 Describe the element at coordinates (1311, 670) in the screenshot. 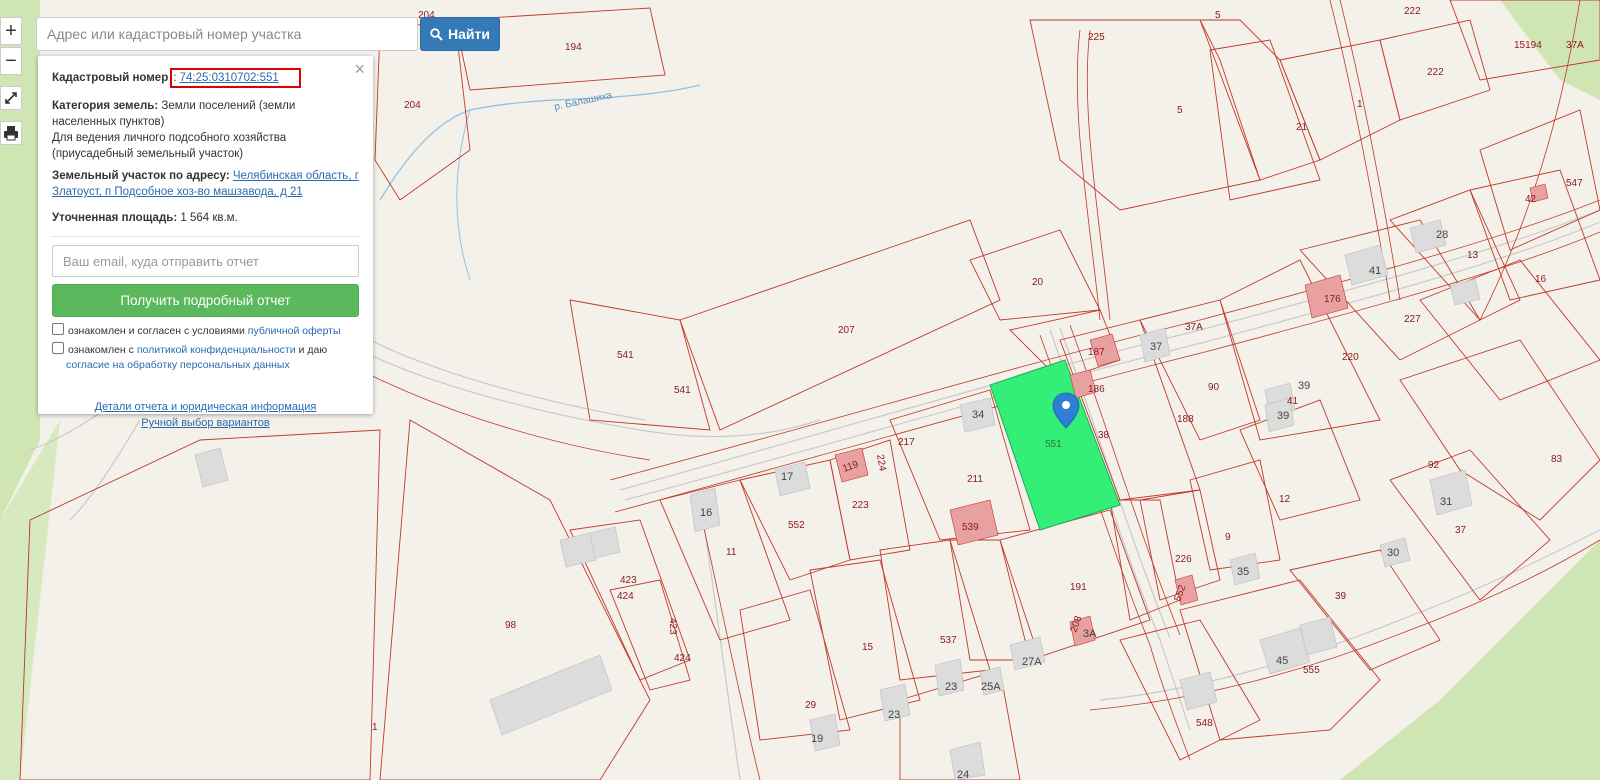

I see `plot-label: 555` at that location.